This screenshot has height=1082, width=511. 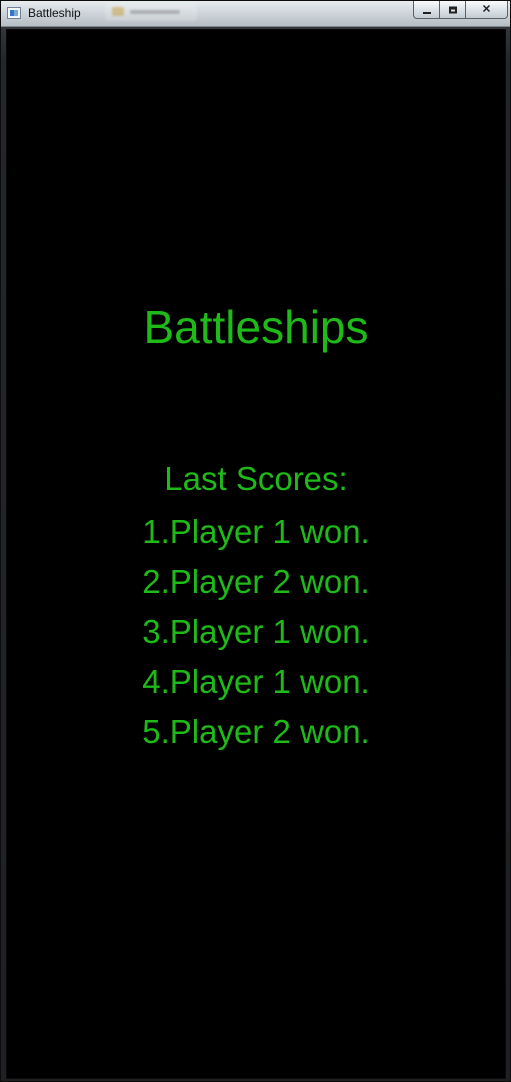 I want to click on score-item-3: 3.Player 1 won., so click(x=256, y=631).